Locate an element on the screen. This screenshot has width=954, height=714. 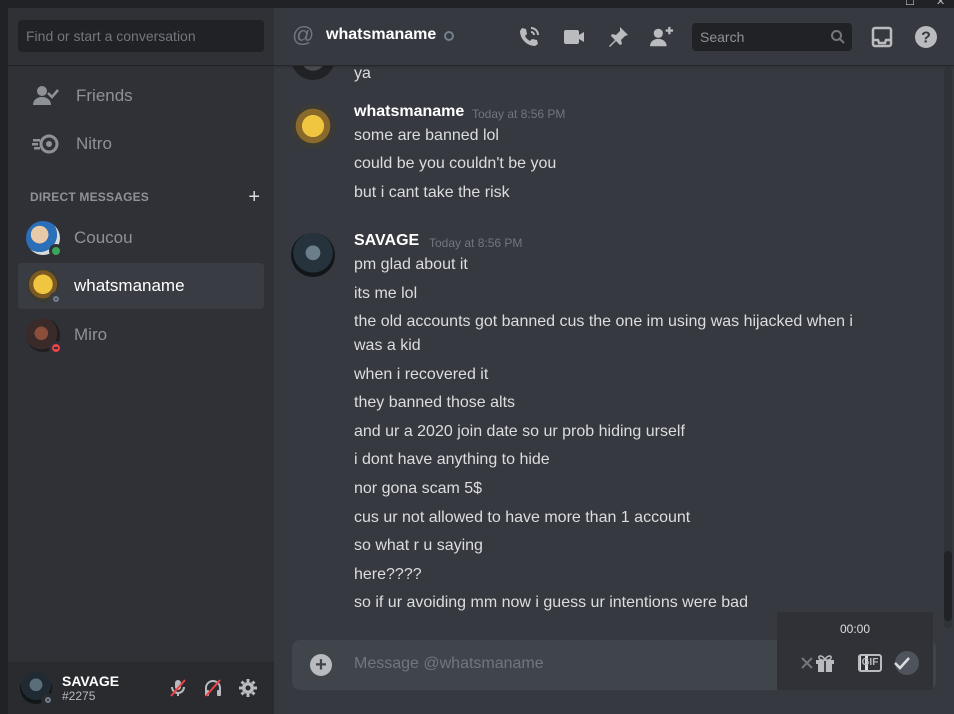
pinned-messages-icon is located at coordinates (618, 37).